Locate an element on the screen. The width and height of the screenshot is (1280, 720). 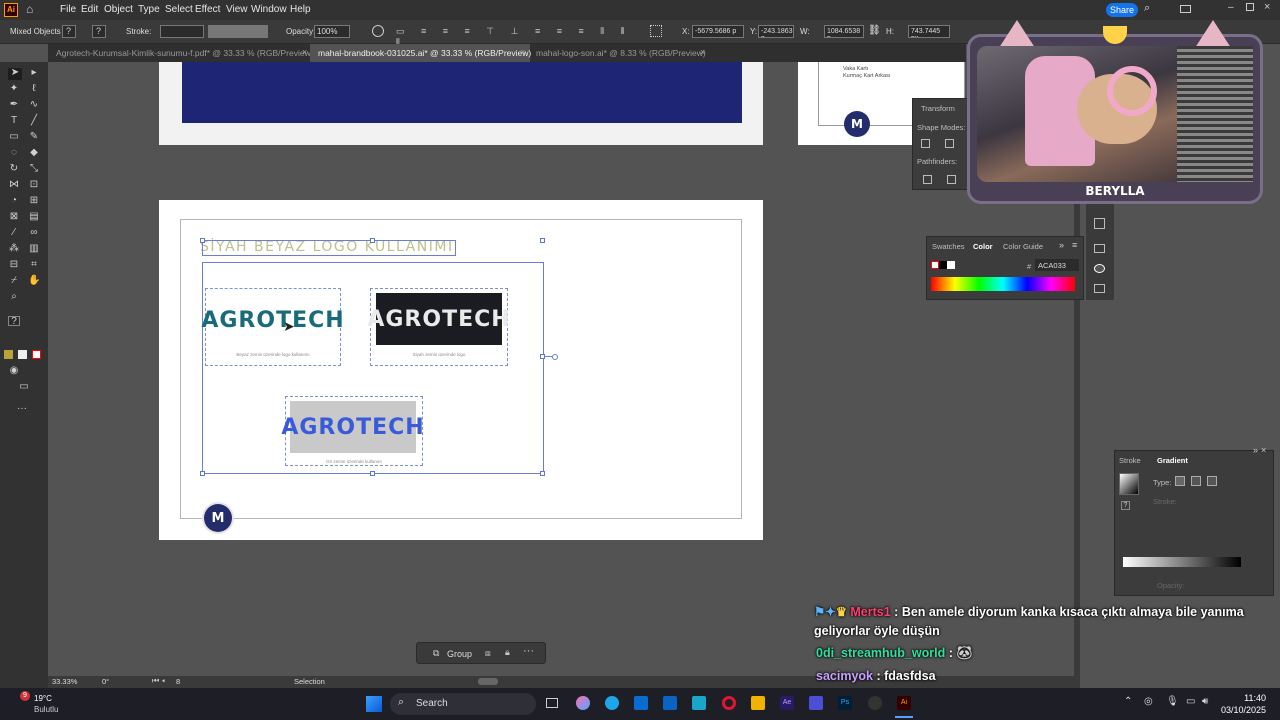
appearance-icon is located at coordinates (1099, 268).